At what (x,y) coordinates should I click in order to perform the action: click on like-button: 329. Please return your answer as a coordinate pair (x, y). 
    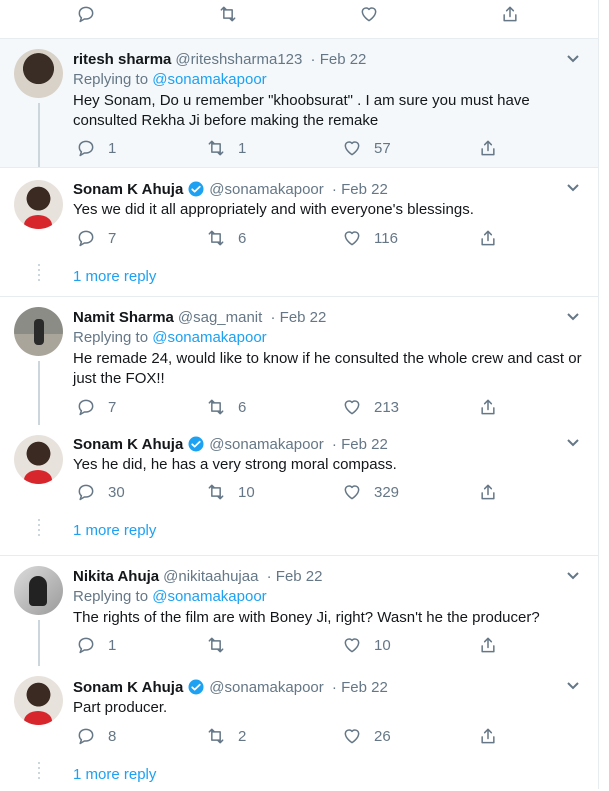
    Looking at the image, I should click on (370, 492).